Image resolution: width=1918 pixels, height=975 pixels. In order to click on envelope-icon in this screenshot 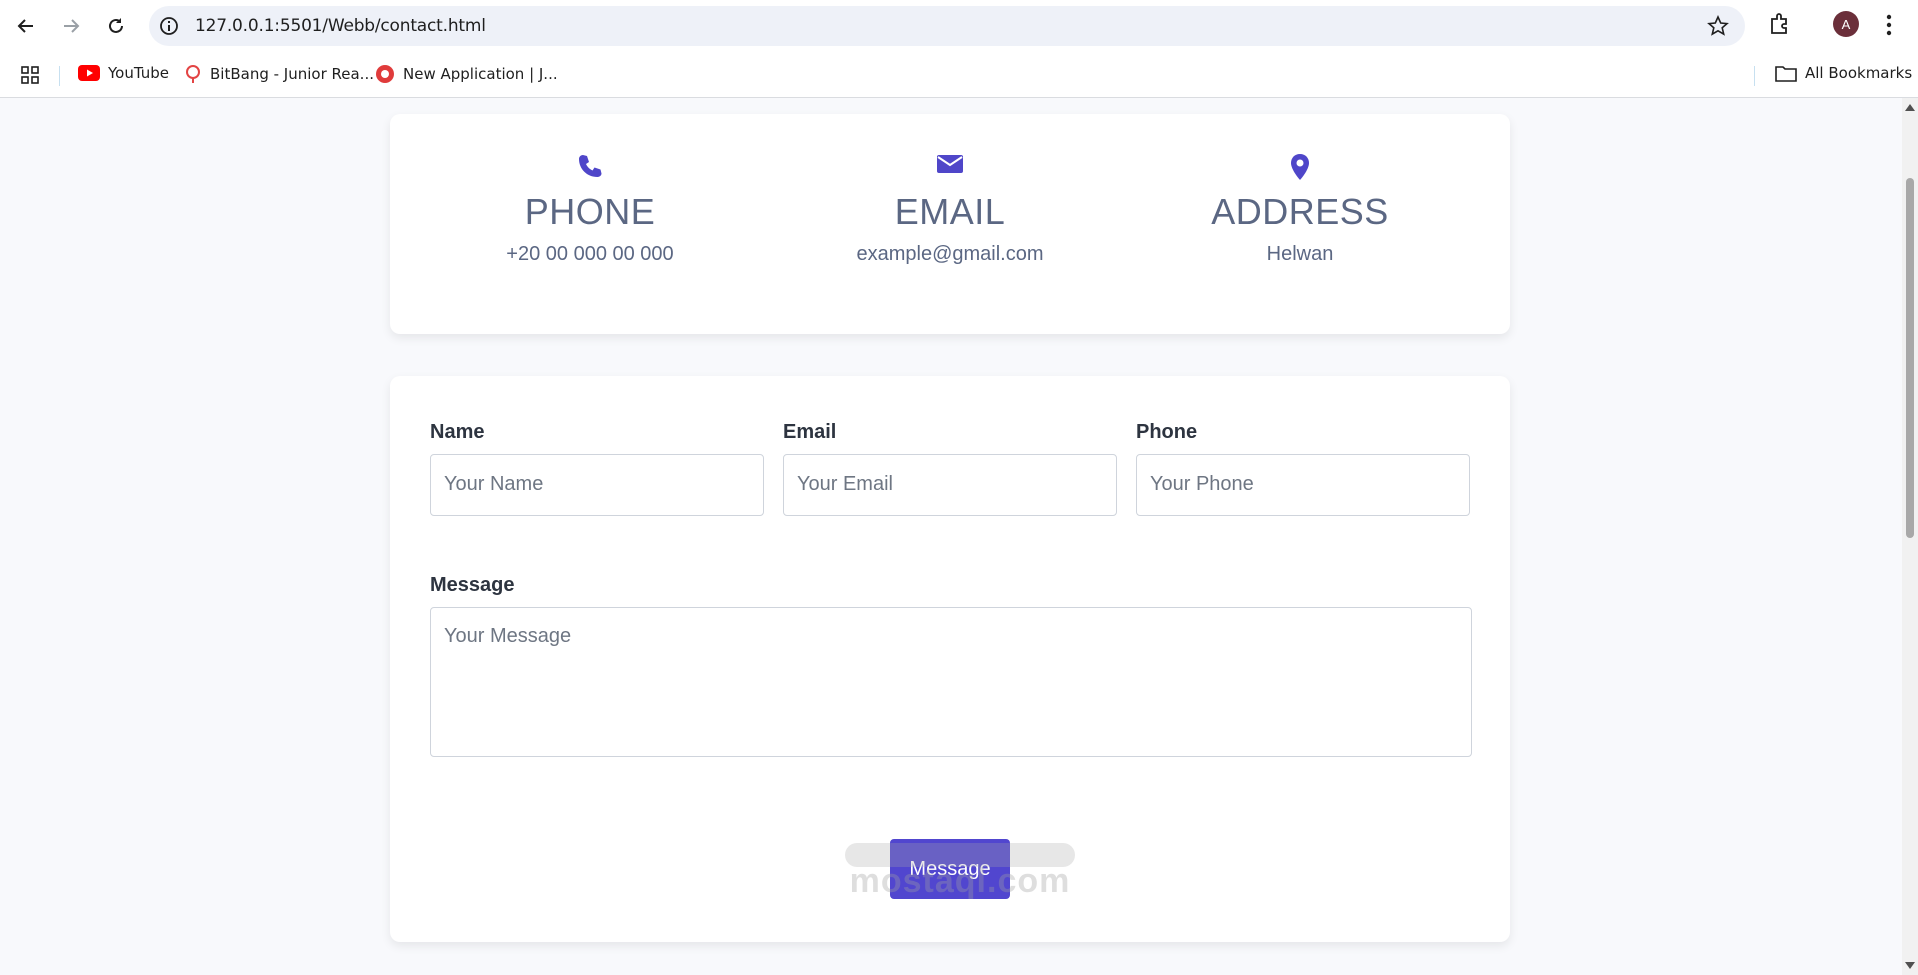, I will do `click(950, 166)`.